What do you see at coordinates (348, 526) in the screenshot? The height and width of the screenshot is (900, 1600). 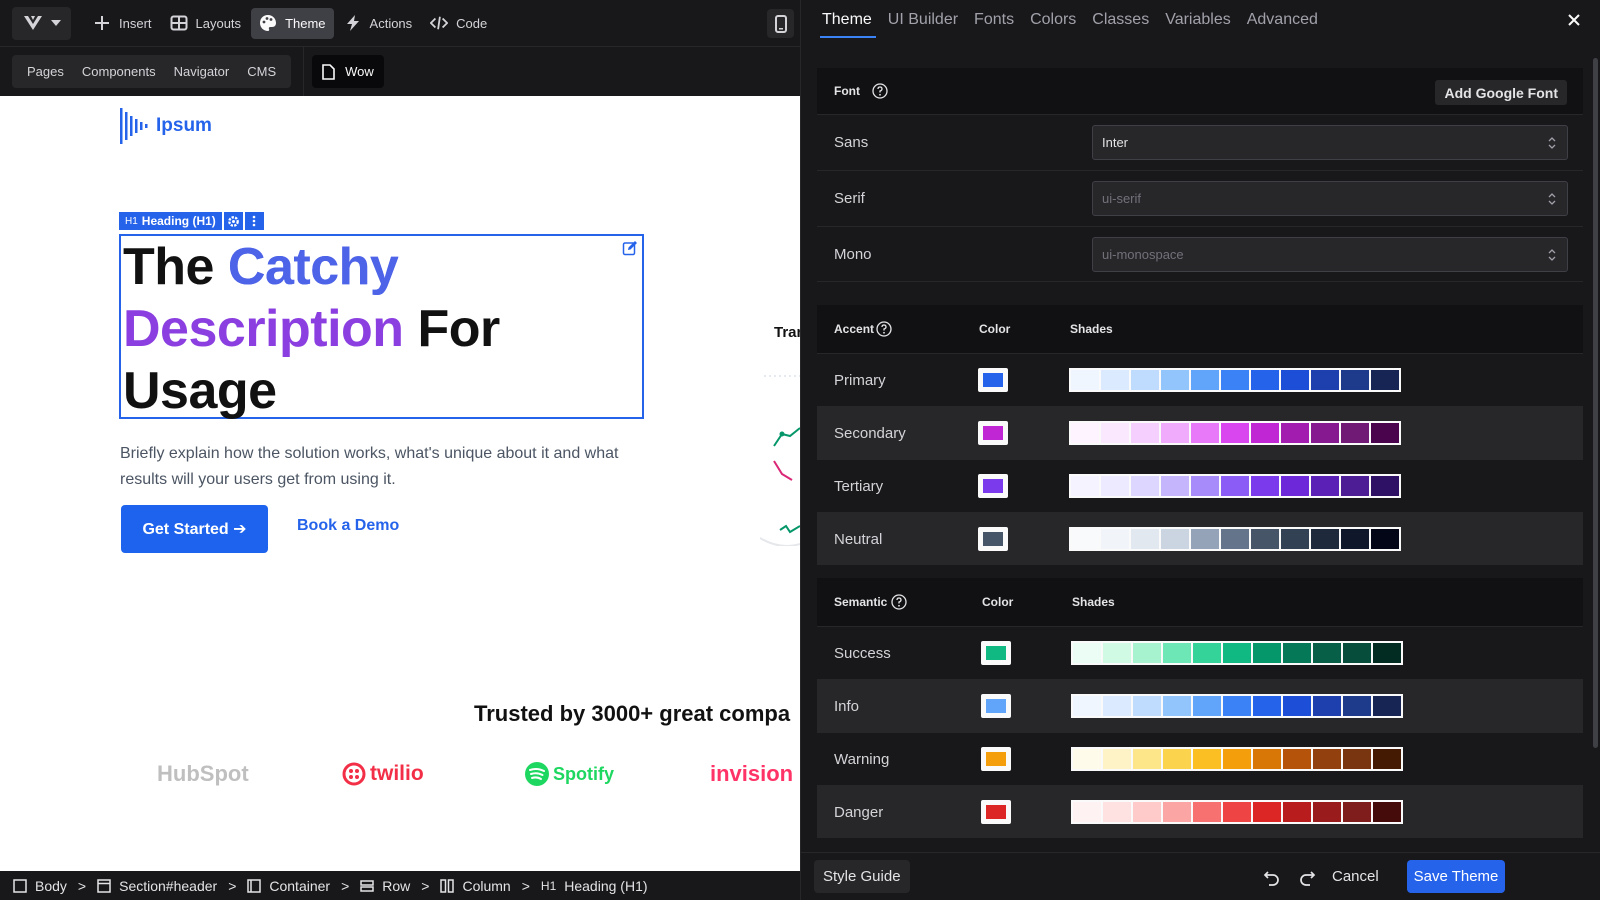 I see `book-demo-link: Book a Demo` at bounding box center [348, 526].